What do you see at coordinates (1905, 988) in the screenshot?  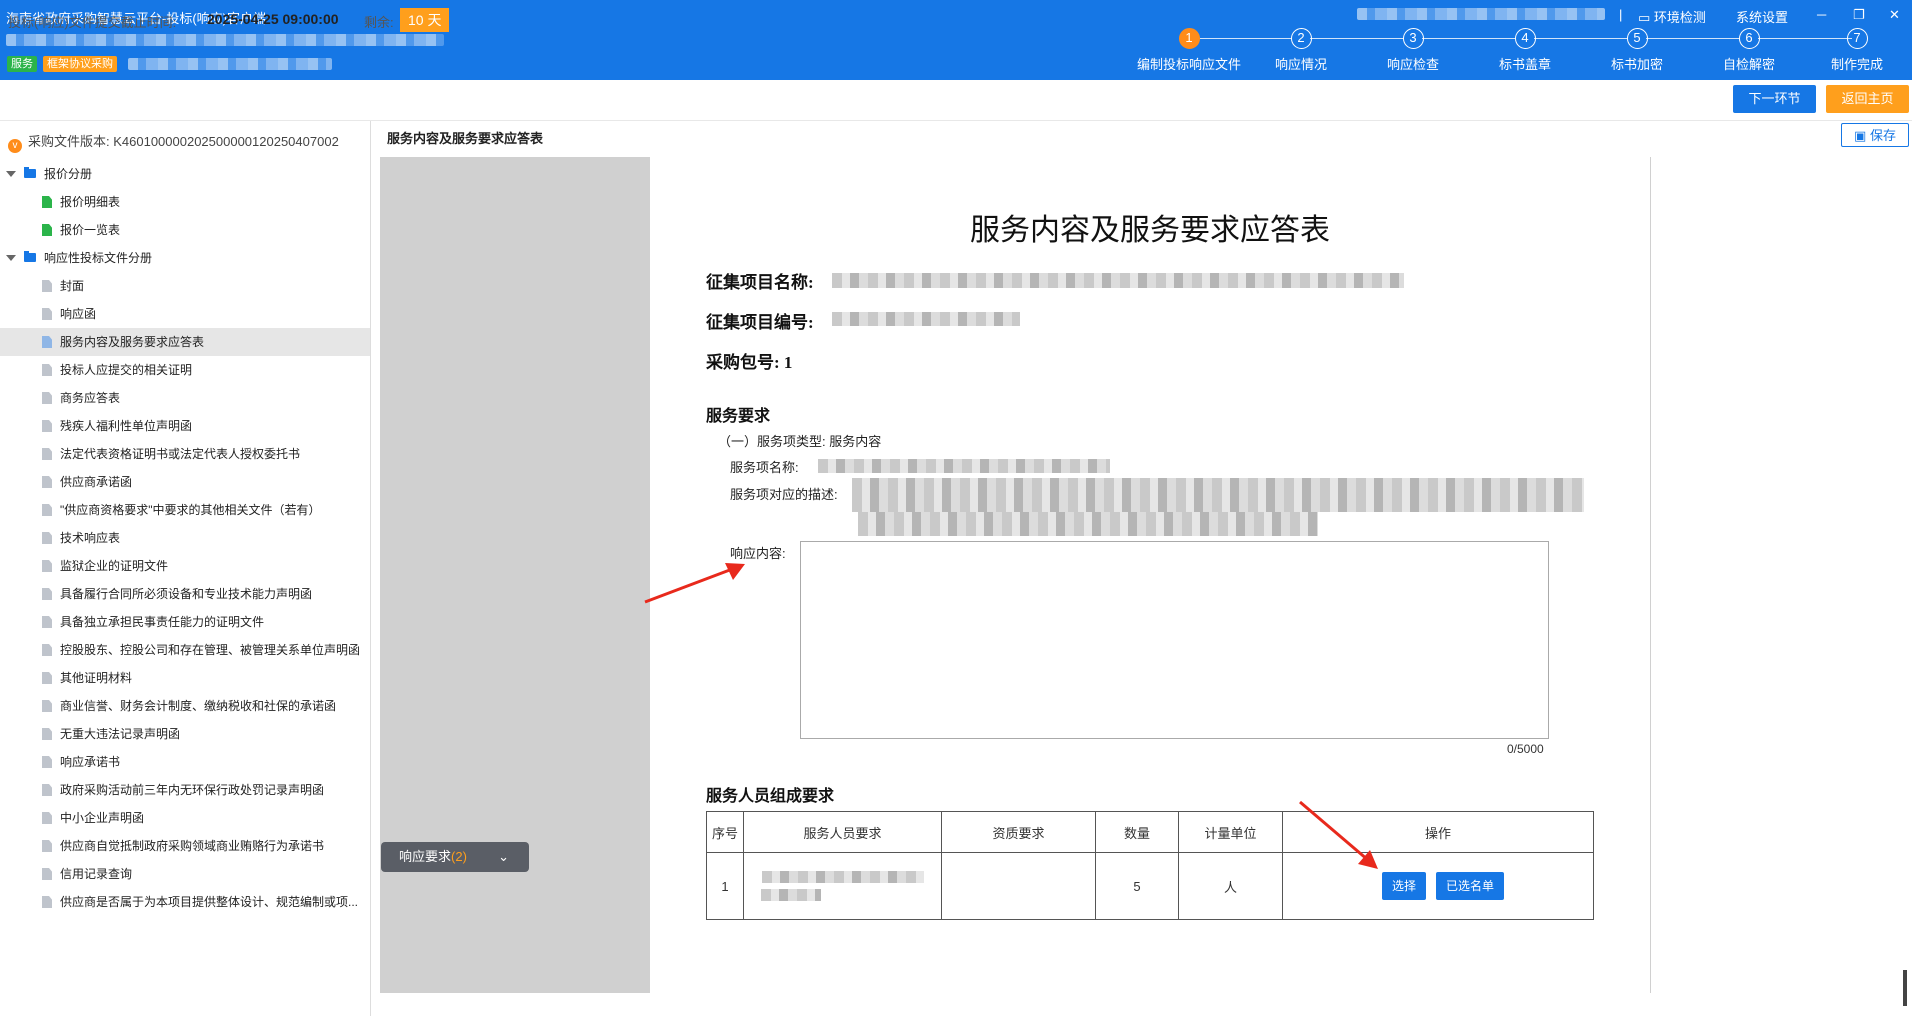 I see `scrollbar` at bounding box center [1905, 988].